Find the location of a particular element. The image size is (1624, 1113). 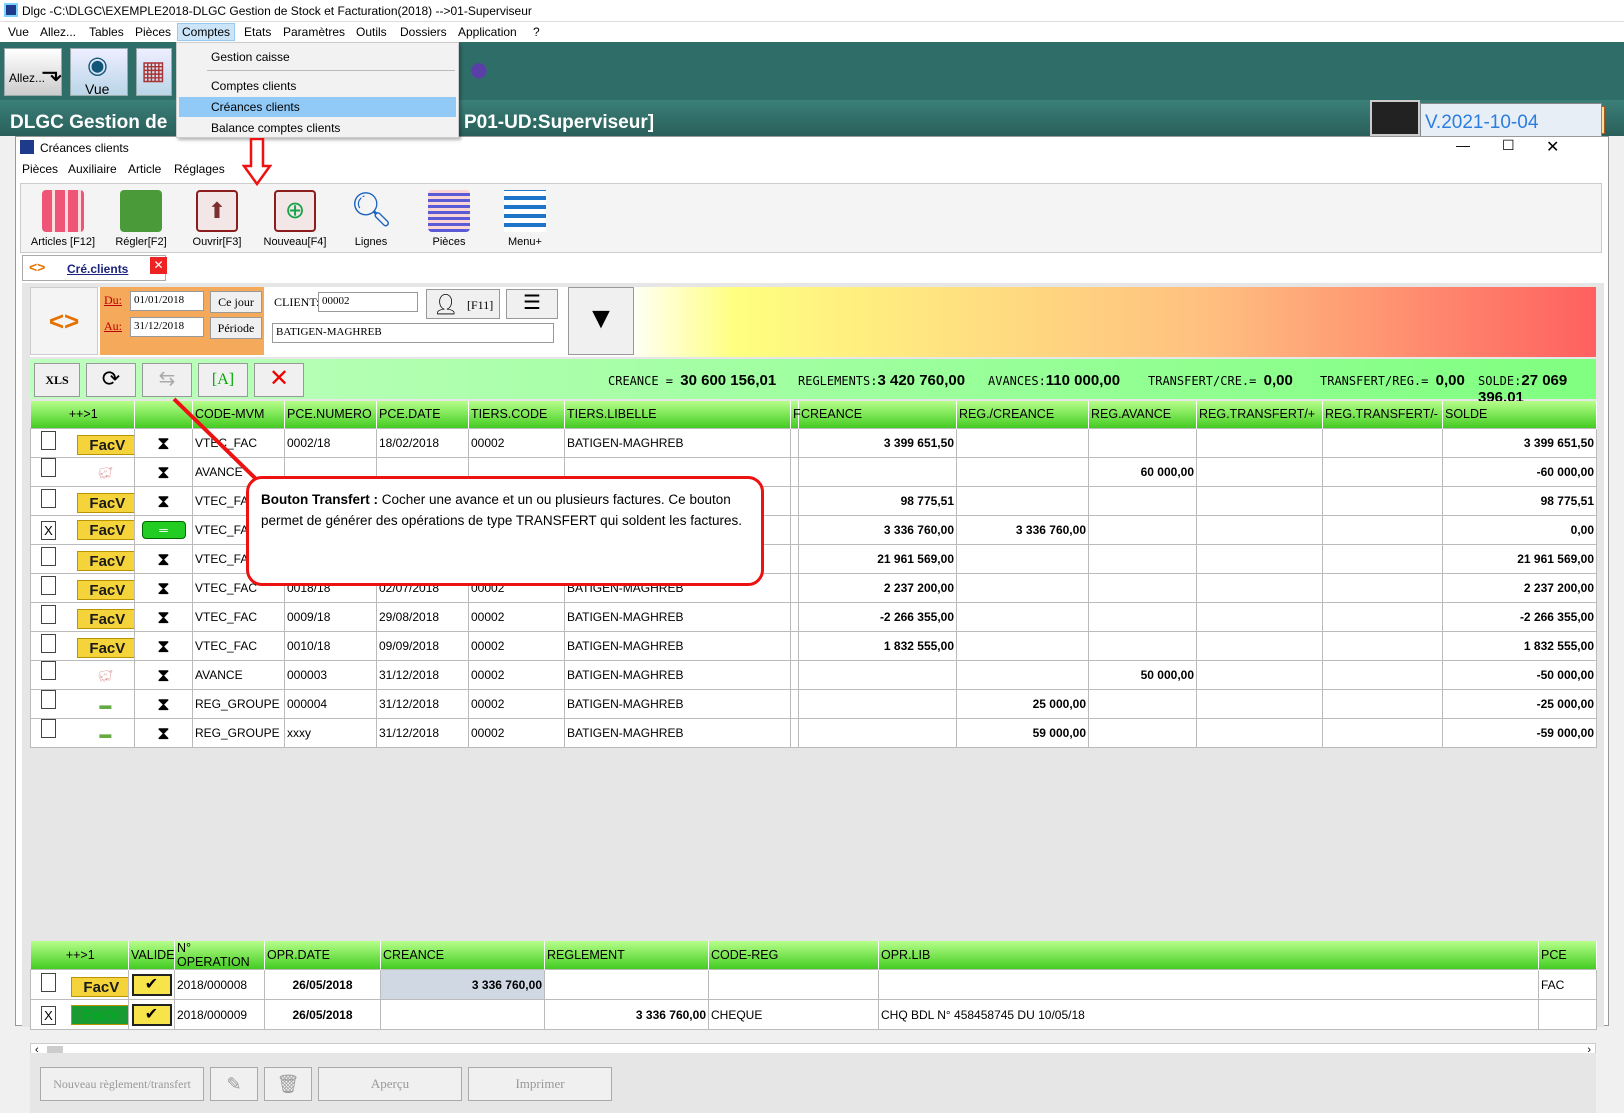

close-icon: ✕ is located at coordinates (1552, 147).